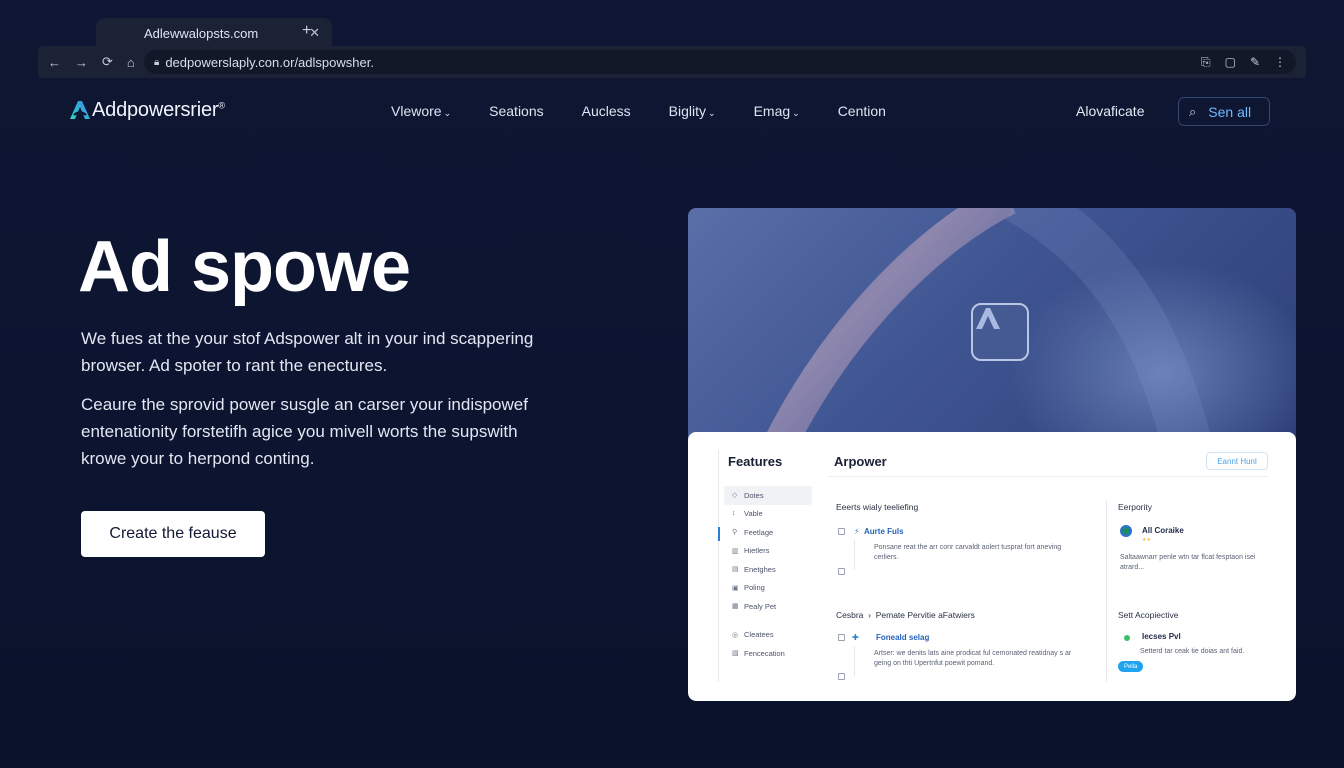 Image resolution: width=1344 pixels, height=768 pixels. What do you see at coordinates (862, 111) in the screenshot?
I see `nav-item-cention: Cention` at bounding box center [862, 111].